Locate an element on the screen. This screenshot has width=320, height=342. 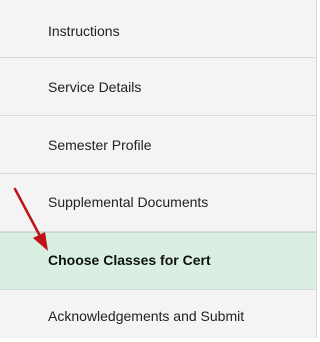
nav-item-acknowledgements-and-submit: Acknowledgements and Submit is located at coordinates (158, 314).